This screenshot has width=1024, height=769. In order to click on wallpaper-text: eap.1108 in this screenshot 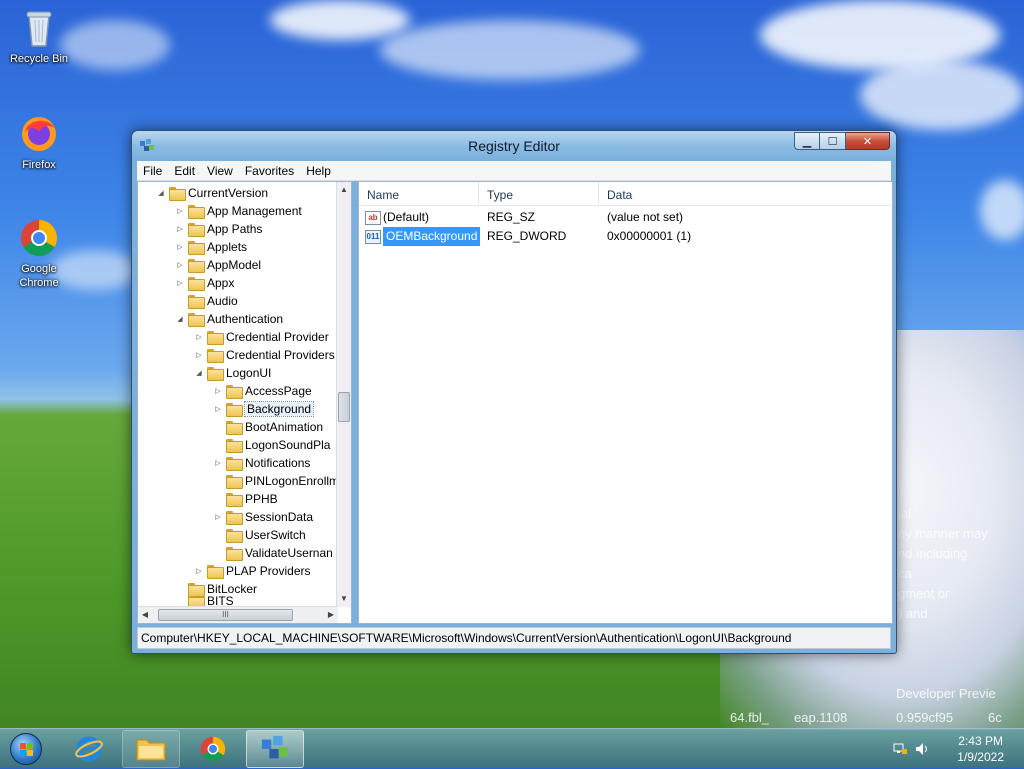, I will do `click(821, 717)`.